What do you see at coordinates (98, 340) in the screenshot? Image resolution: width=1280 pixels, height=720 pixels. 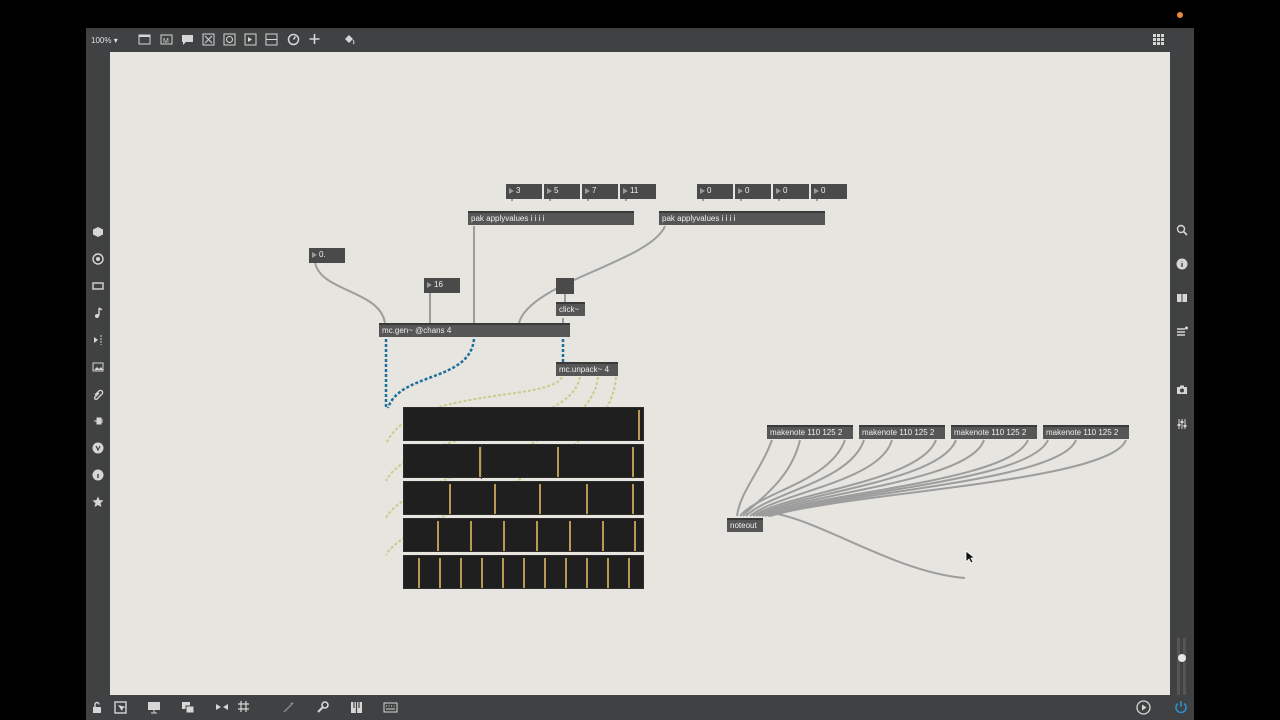 I see `play-split-icon` at bounding box center [98, 340].